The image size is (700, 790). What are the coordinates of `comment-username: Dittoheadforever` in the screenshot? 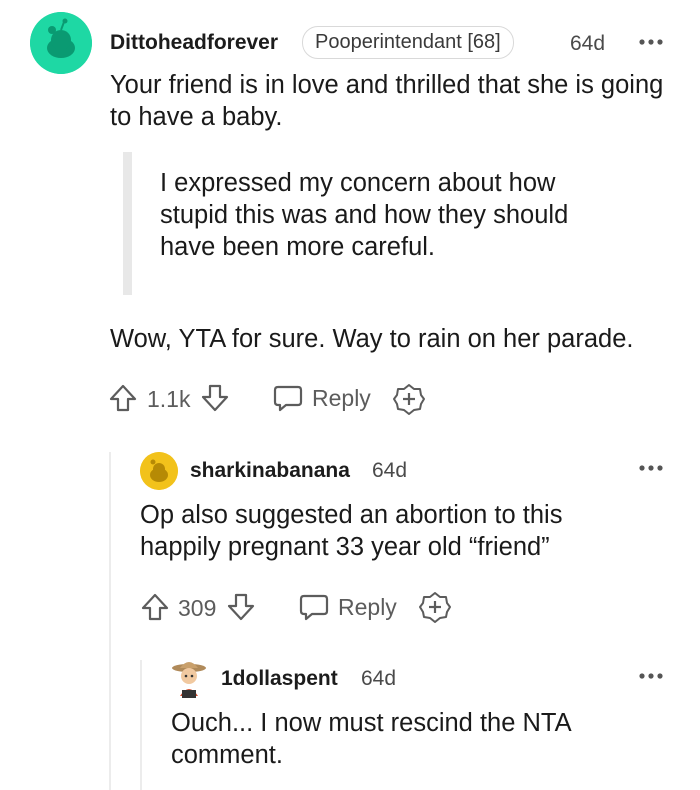 It's located at (194, 43).